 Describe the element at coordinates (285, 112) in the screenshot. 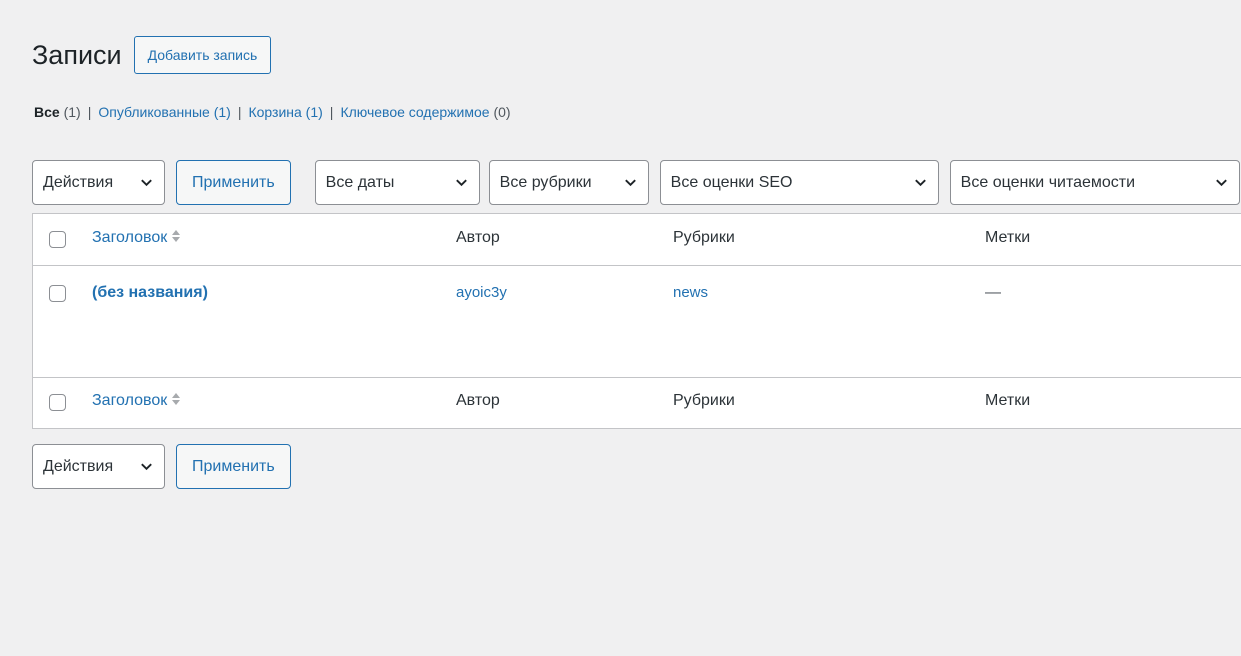

I see `view-trash: Корзина (1)` at that location.